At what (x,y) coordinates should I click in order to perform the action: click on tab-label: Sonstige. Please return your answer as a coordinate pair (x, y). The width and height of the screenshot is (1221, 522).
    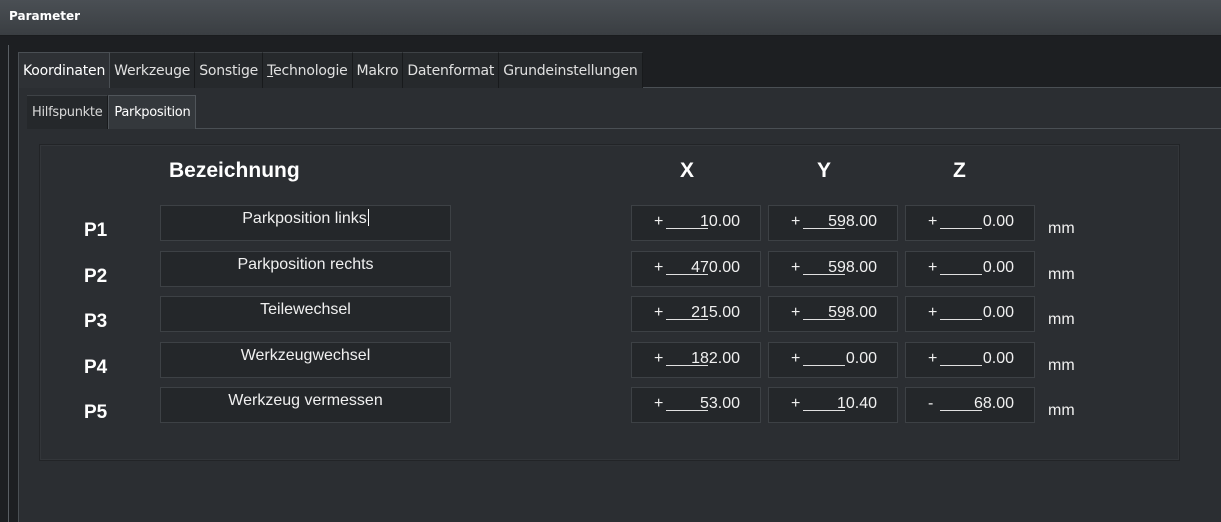
    Looking at the image, I should click on (229, 70).